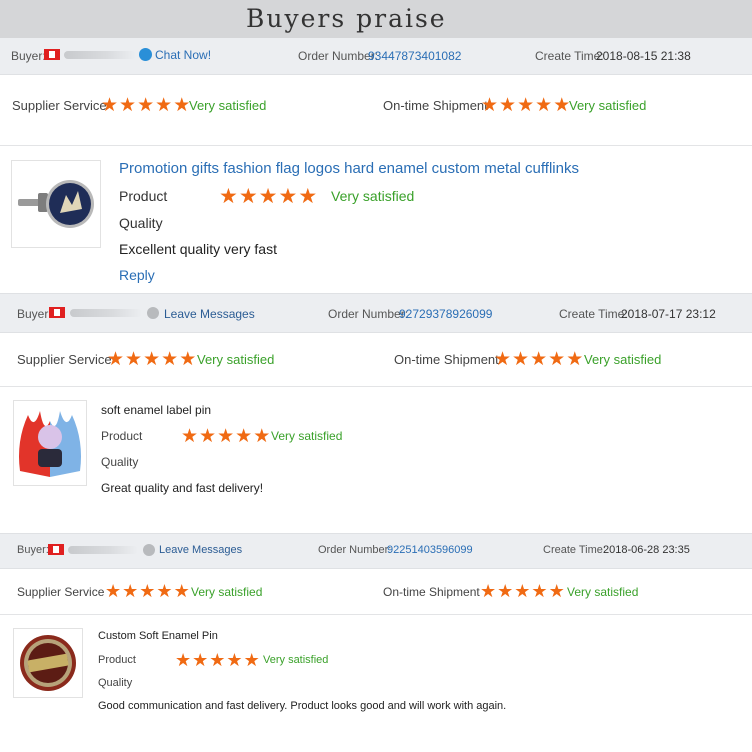  Describe the element at coordinates (445, 314) in the screenshot. I see `order-number-link: 92729378926099` at that location.